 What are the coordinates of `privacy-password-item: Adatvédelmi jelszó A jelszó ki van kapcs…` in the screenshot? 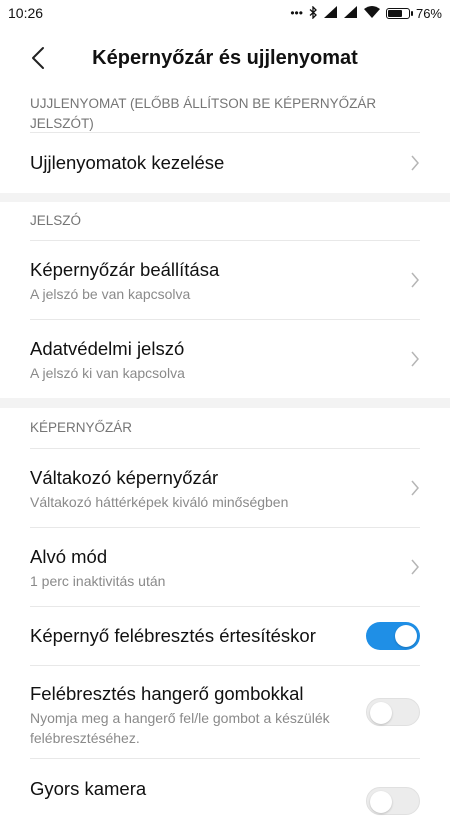 It's located at (225, 359).